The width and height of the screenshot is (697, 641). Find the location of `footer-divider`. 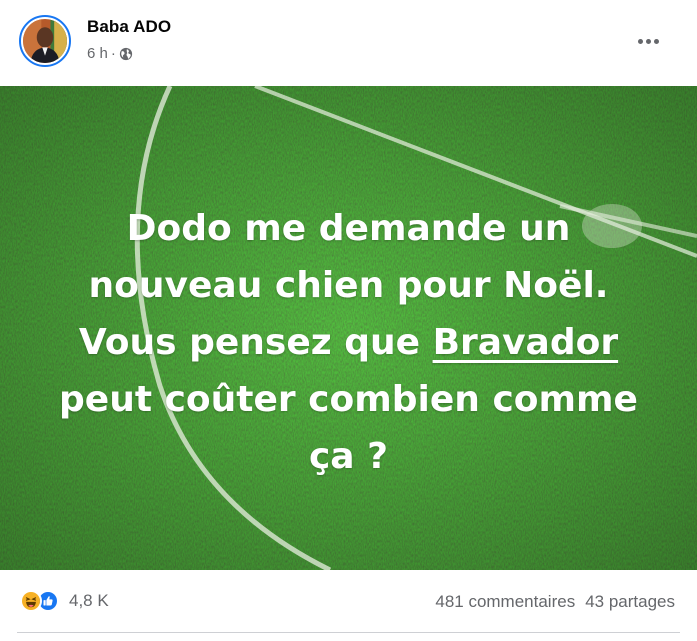

footer-divider is located at coordinates (348, 632).